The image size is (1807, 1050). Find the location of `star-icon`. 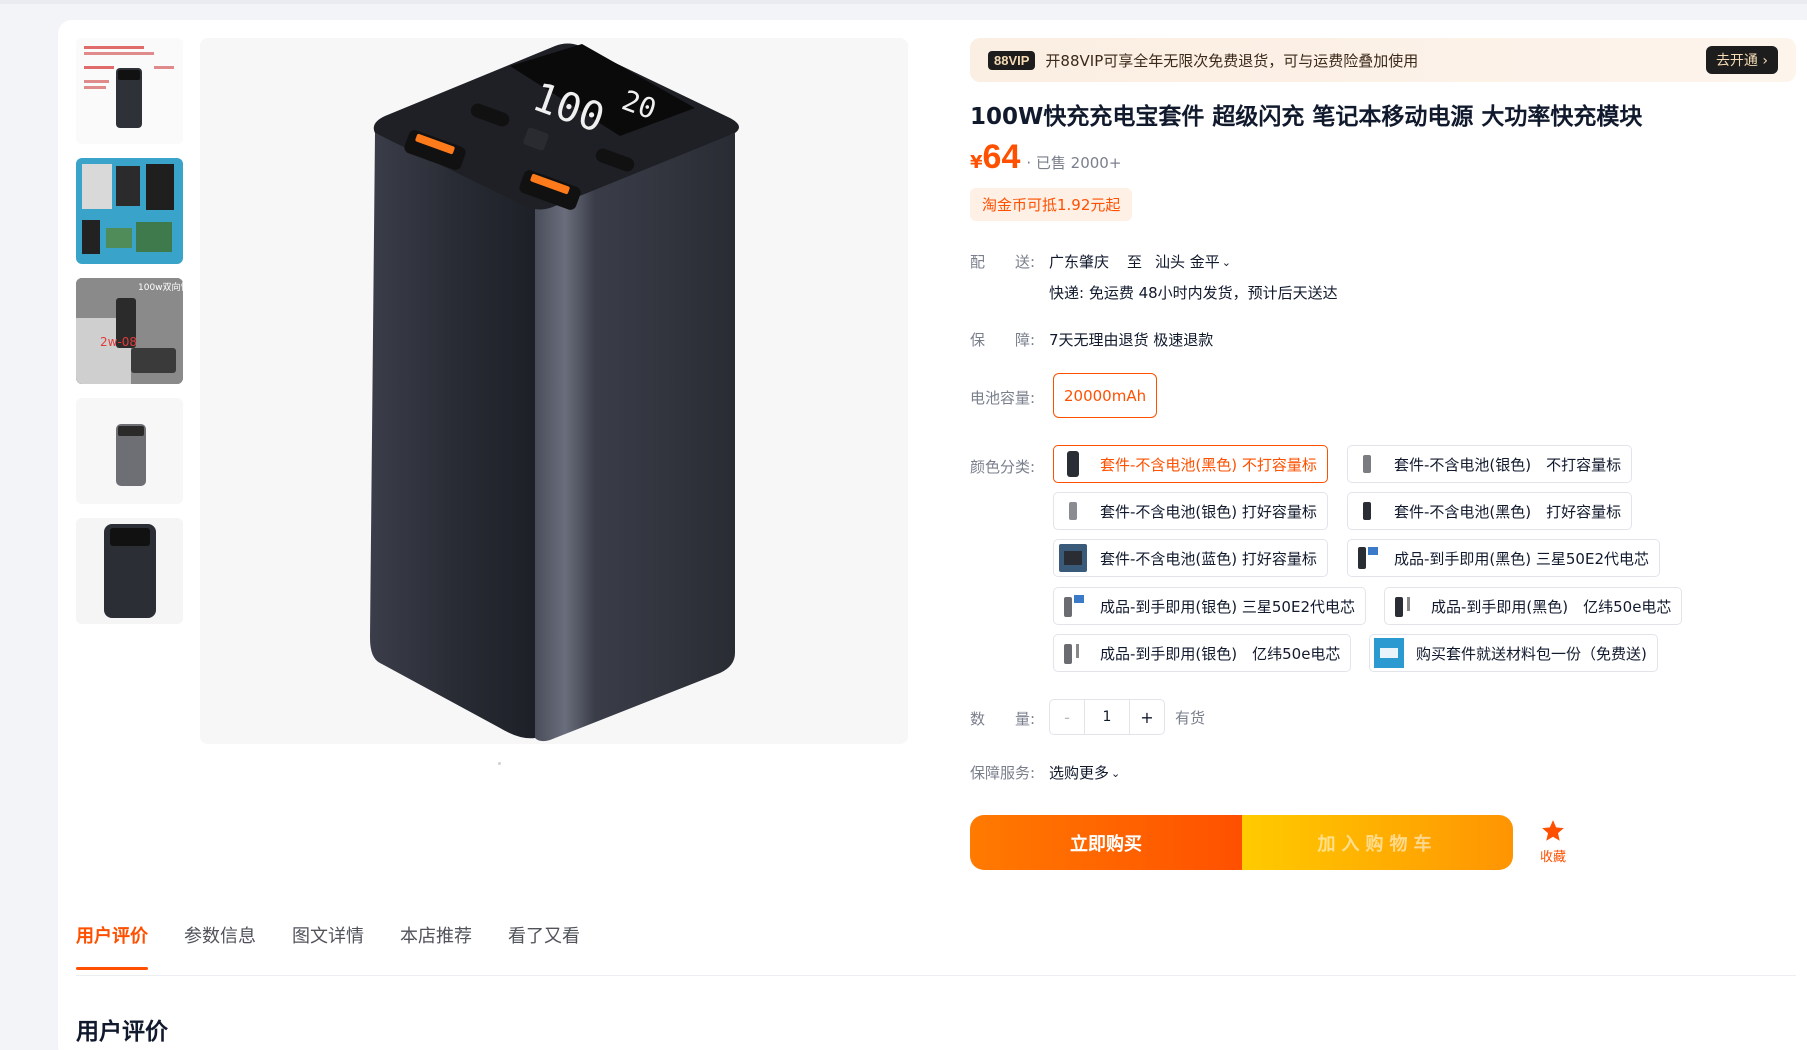

star-icon is located at coordinates (1553, 830).